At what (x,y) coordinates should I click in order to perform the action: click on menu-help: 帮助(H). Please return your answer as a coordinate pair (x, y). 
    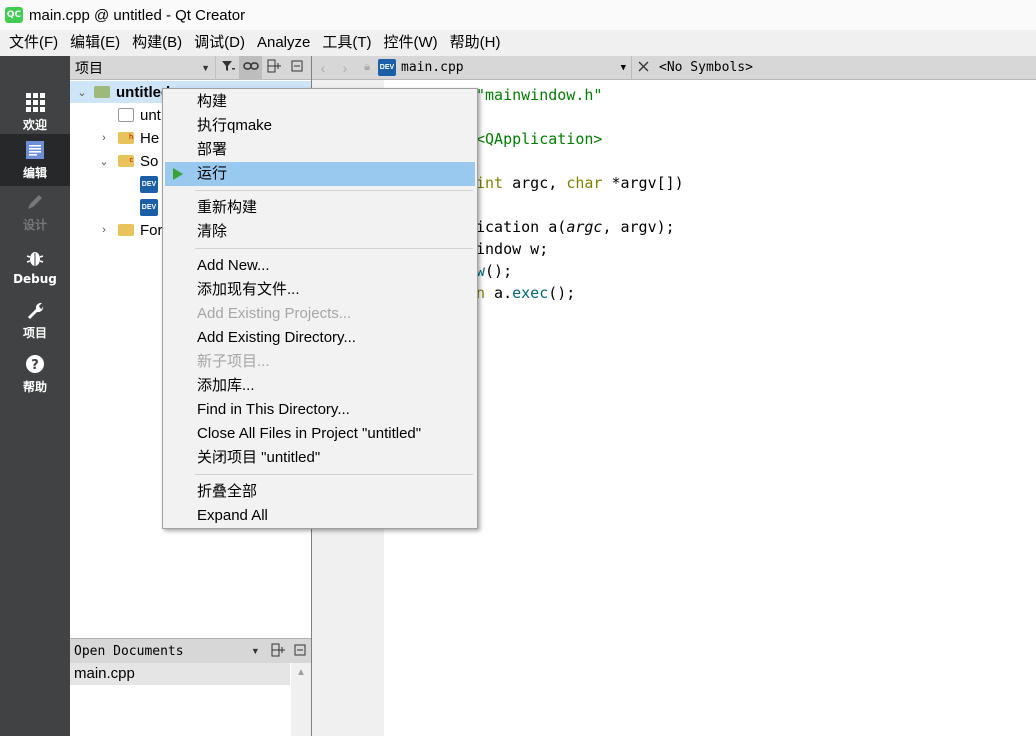
    Looking at the image, I should click on (475, 43).